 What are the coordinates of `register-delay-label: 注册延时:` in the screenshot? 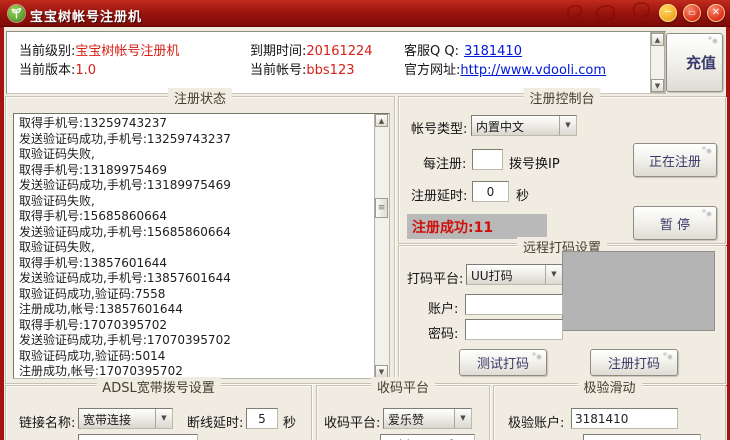 It's located at (439, 196).